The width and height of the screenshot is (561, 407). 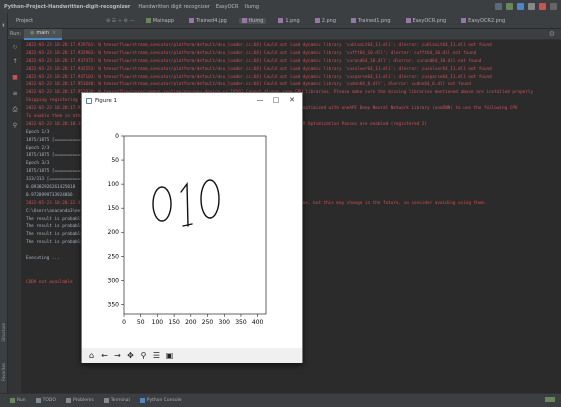 I want to click on problems-icon, so click(x=68, y=400).